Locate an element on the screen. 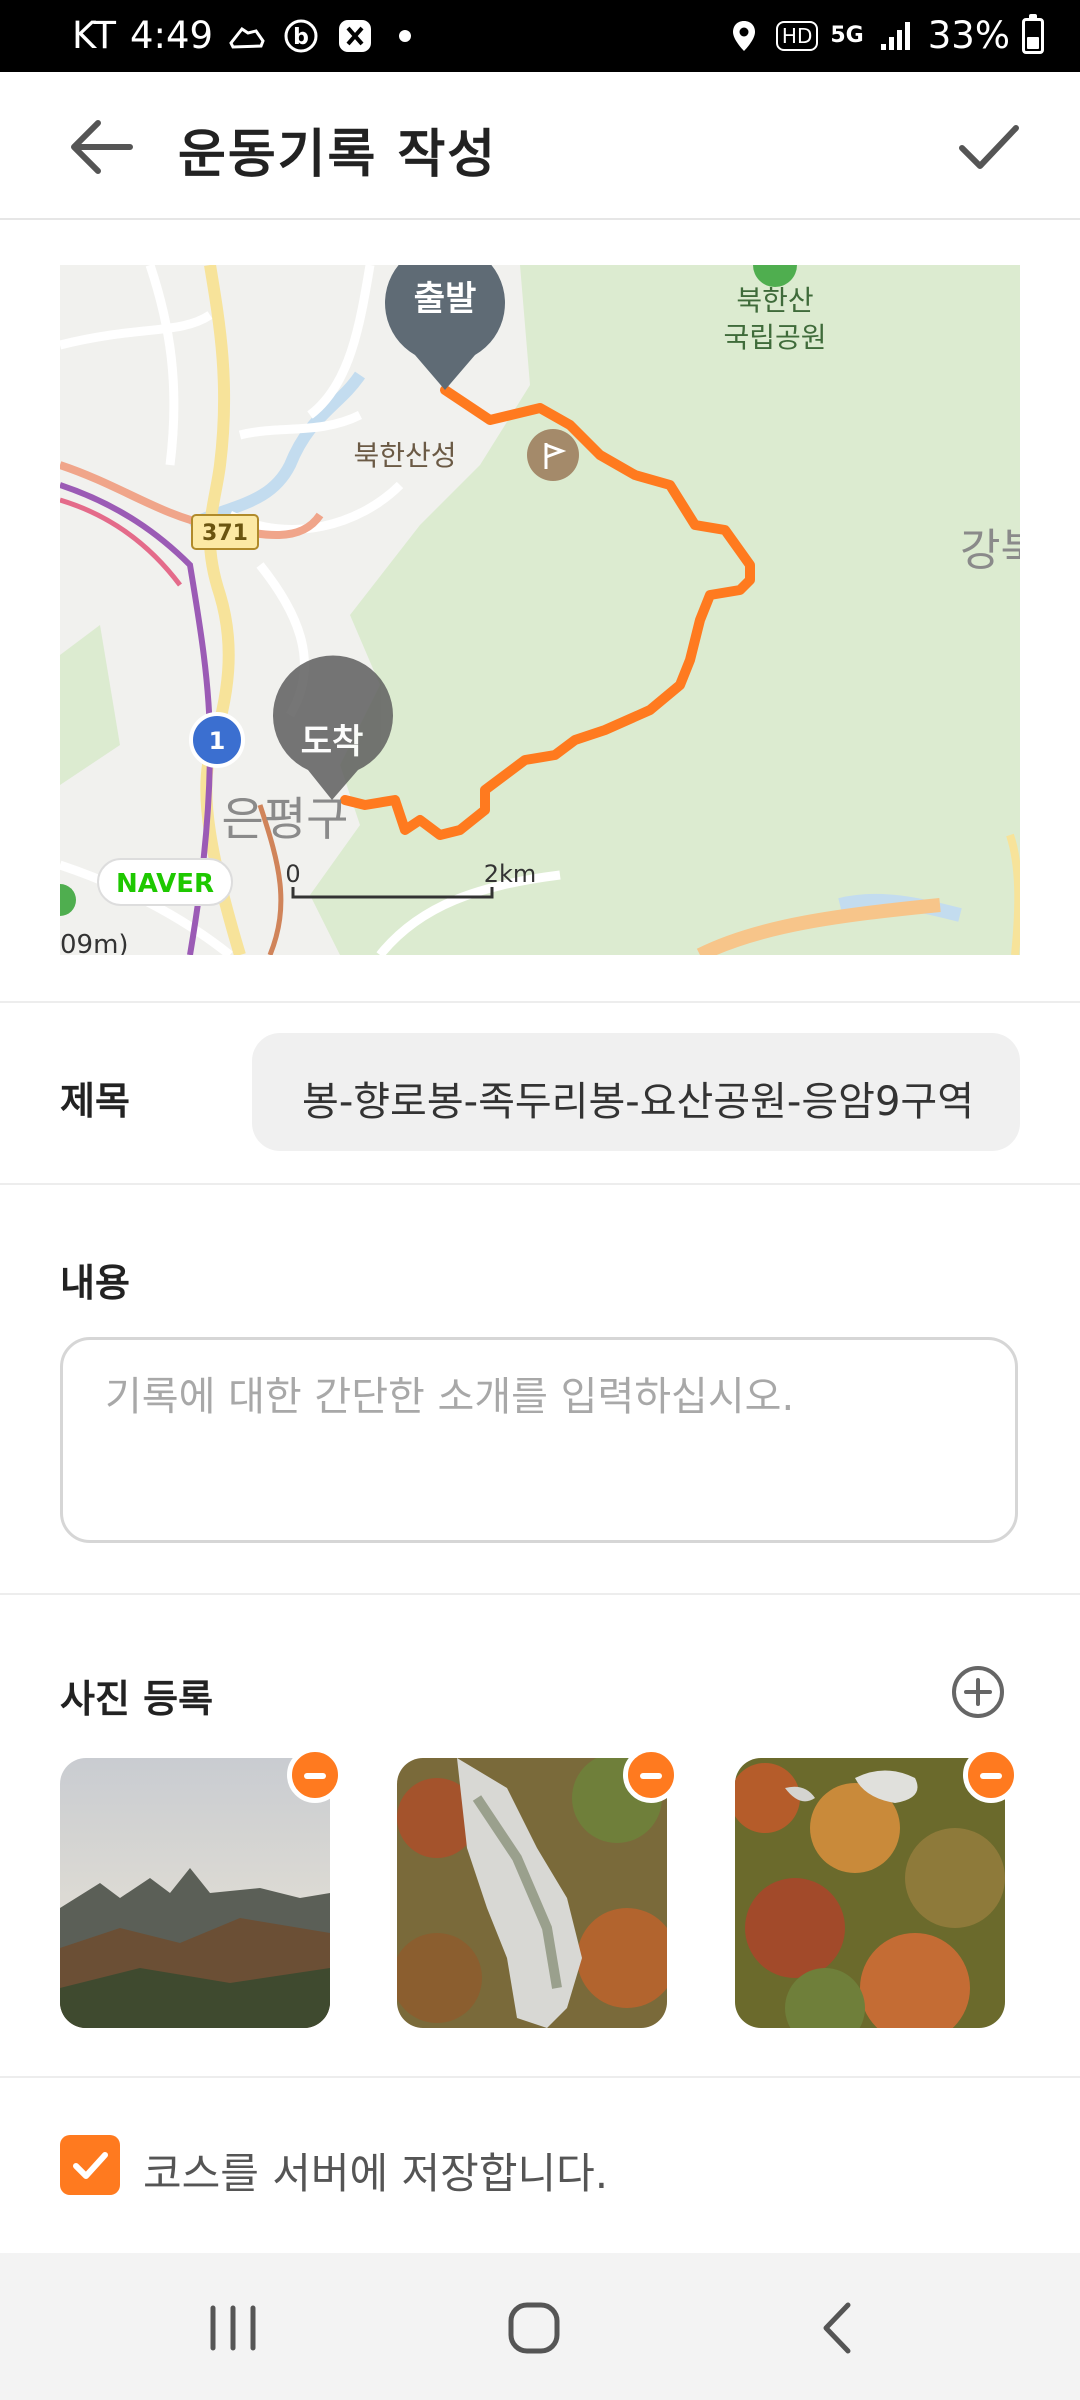 The image size is (1080, 2400). svg-text: b is located at coordinates (301, 37).